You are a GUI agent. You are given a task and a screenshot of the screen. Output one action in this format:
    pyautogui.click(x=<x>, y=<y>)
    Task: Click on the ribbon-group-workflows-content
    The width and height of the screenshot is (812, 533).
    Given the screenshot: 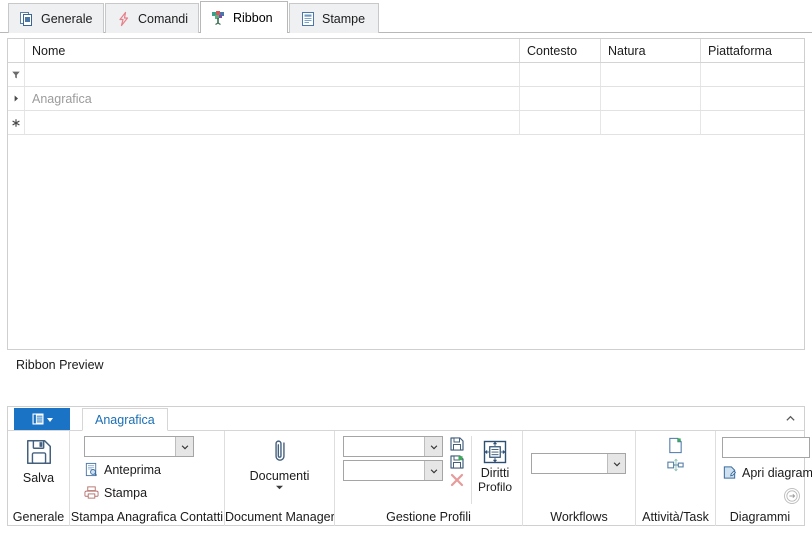 What is the action you would take?
    pyautogui.click(x=579, y=469)
    